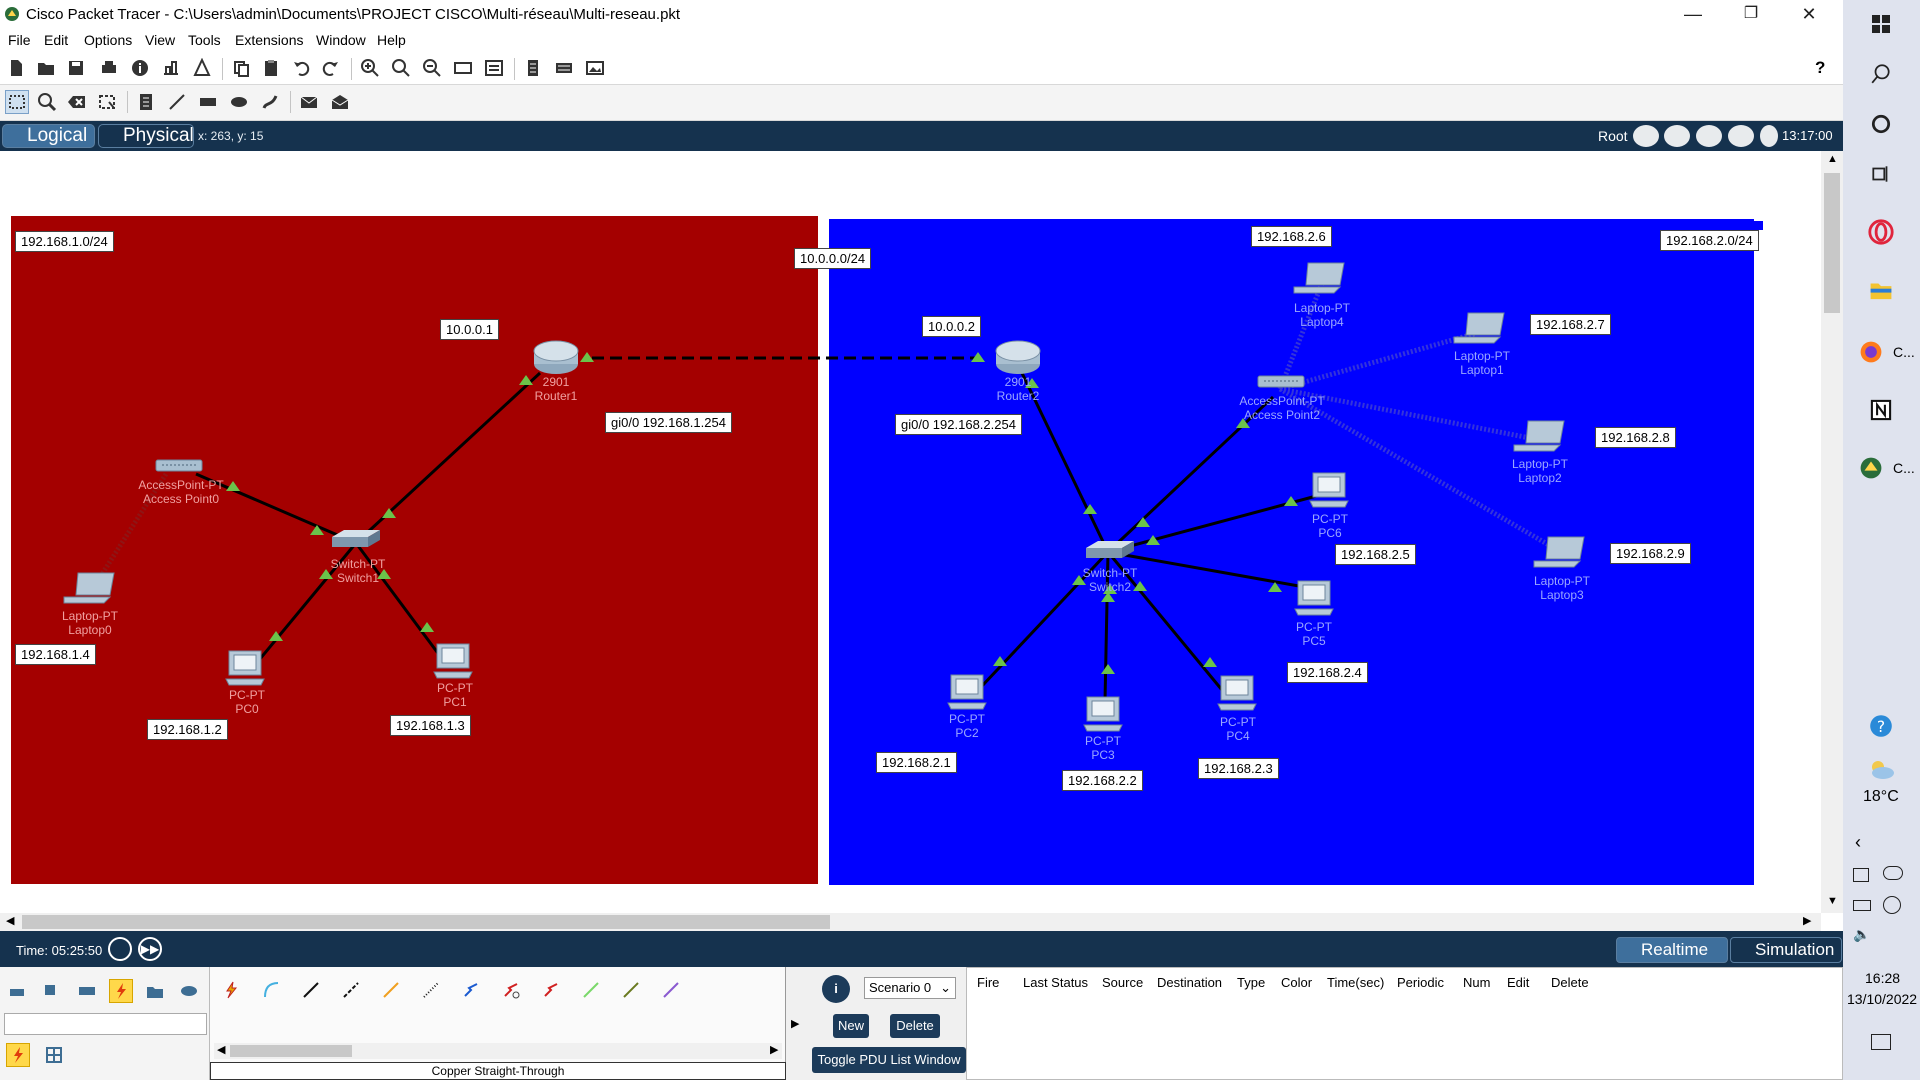 The image size is (1920, 1080). Describe the element at coordinates (431, 990) in the screenshot. I see `phone-cable-icon` at that location.